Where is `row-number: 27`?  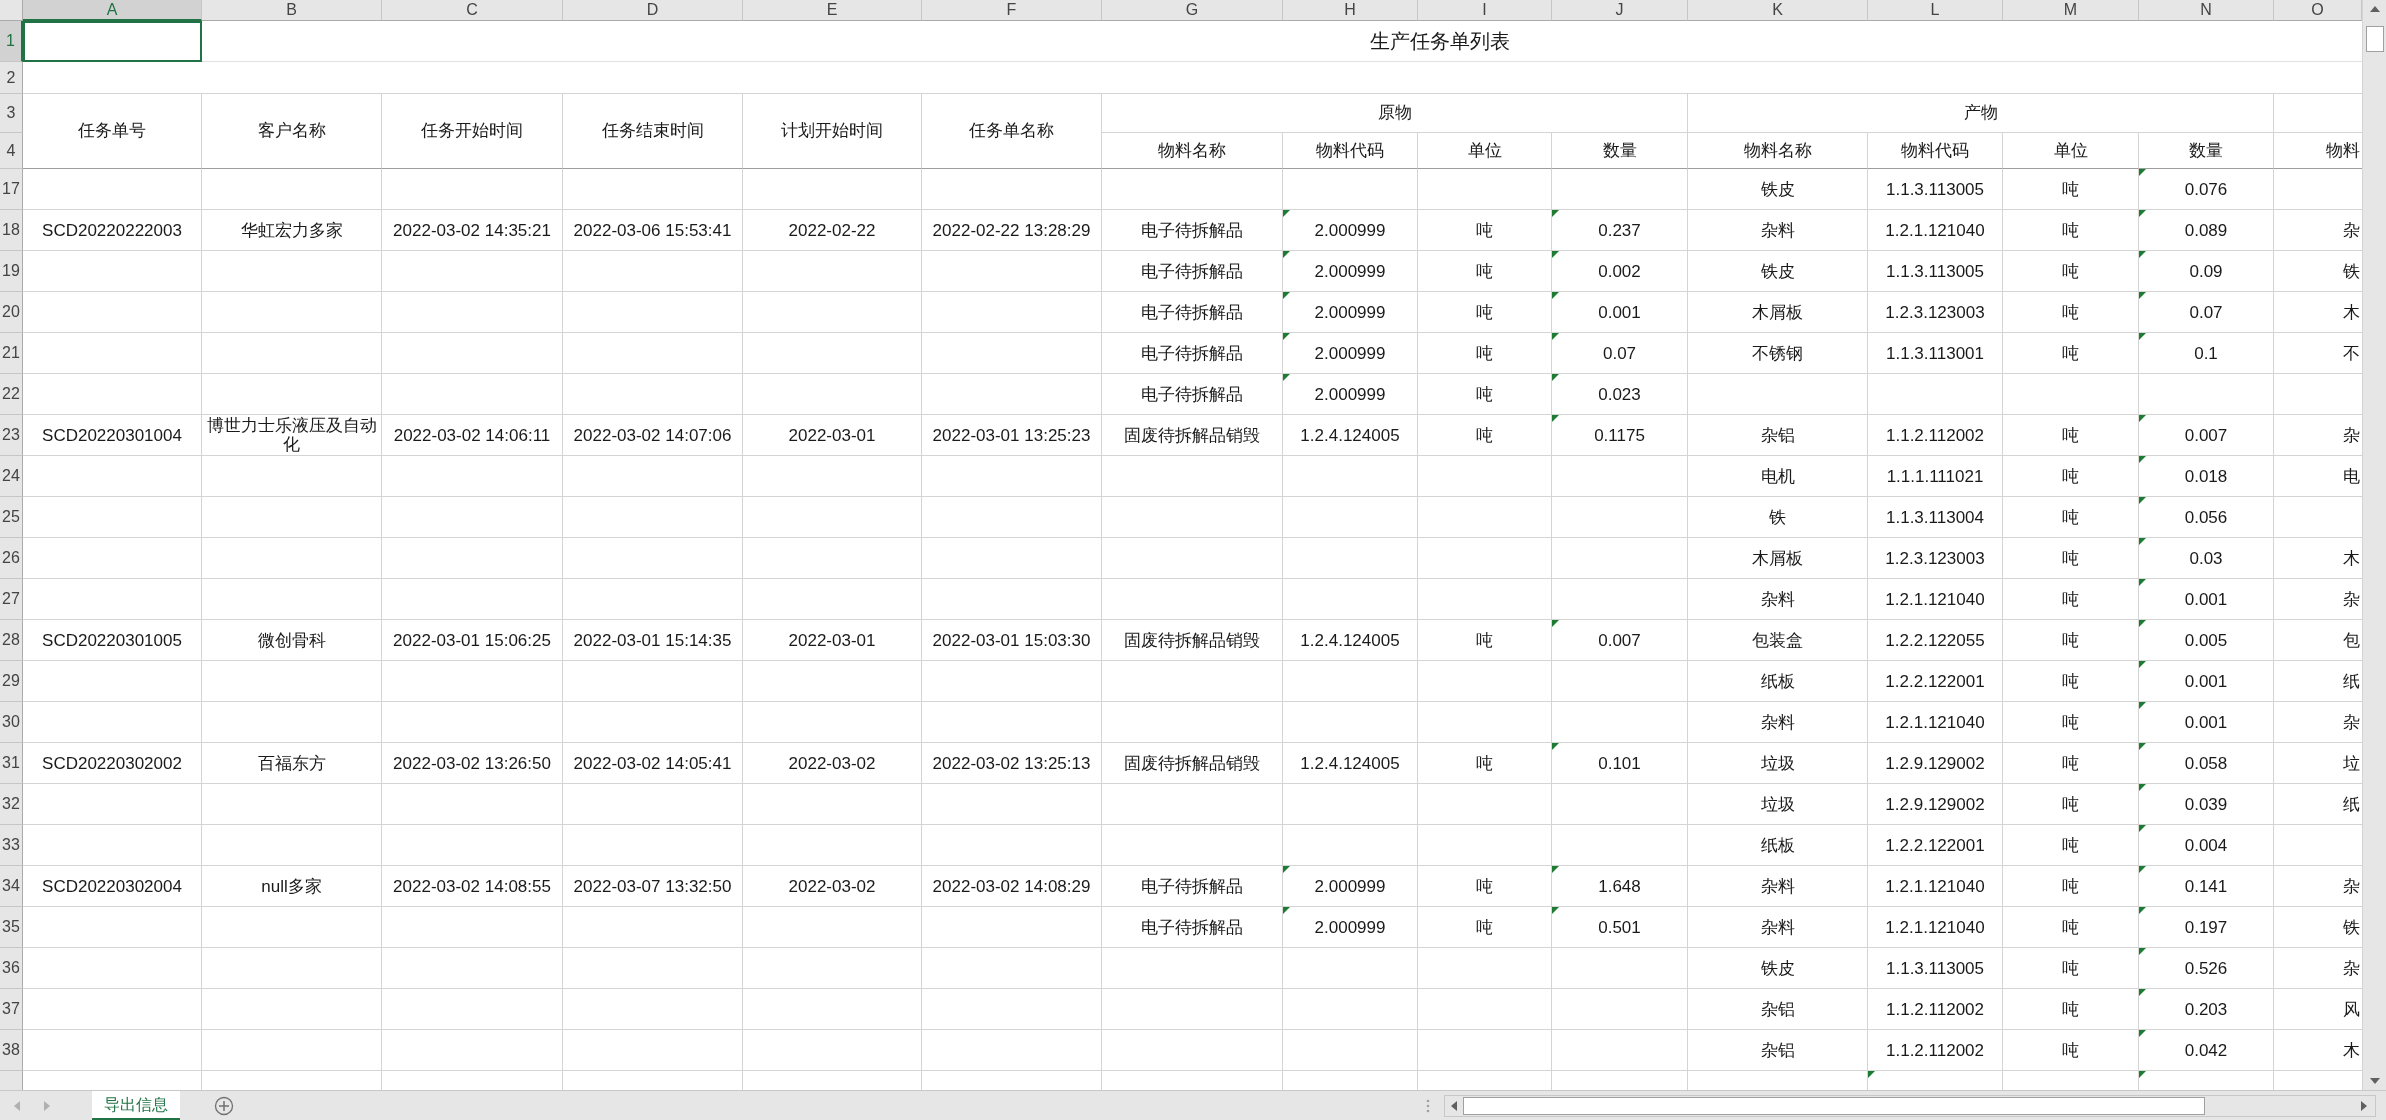 row-number: 27 is located at coordinates (11, 599).